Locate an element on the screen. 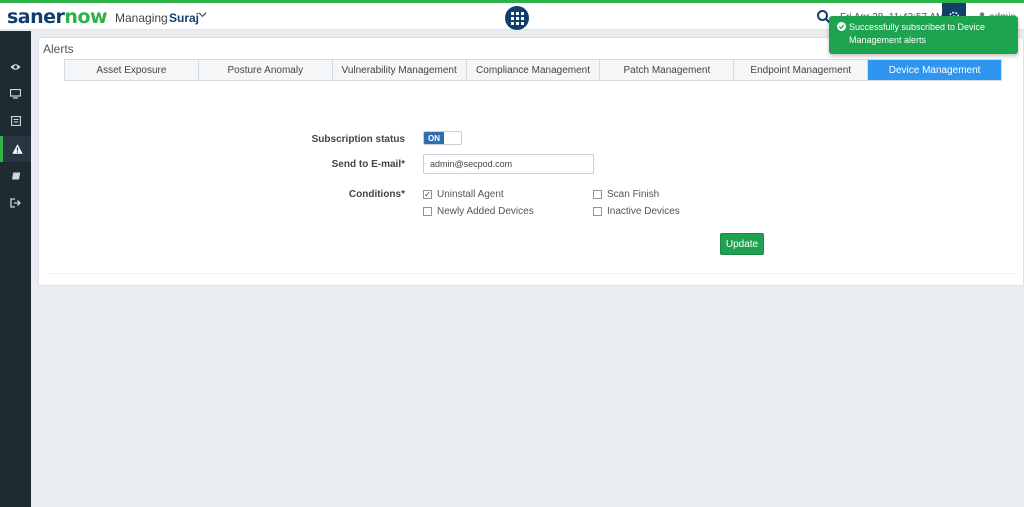 This screenshot has width=1024, height=507. condition-label: Inactive Devices is located at coordinates (643, 211).